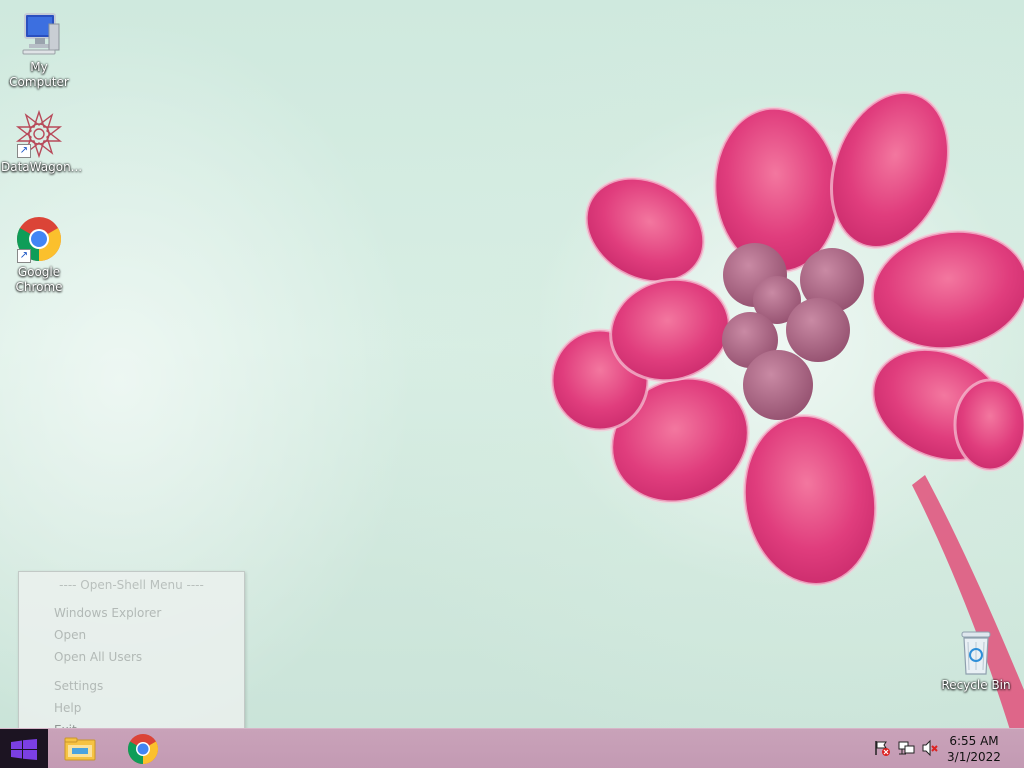  What do you see at coordinates (107, 613) in the screenshot?
I see `menu-item-windows-explorer: Windows Explorer` at bounding box center [107, 613].